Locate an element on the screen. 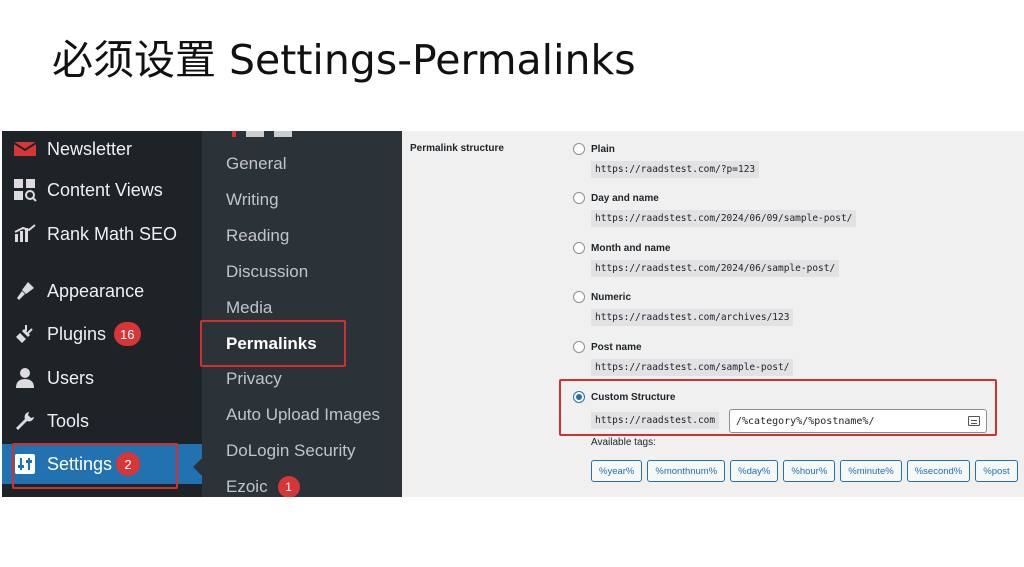 The image size is (1024, 567). option-numeric: Numeric is located at coordinates (602, 297).